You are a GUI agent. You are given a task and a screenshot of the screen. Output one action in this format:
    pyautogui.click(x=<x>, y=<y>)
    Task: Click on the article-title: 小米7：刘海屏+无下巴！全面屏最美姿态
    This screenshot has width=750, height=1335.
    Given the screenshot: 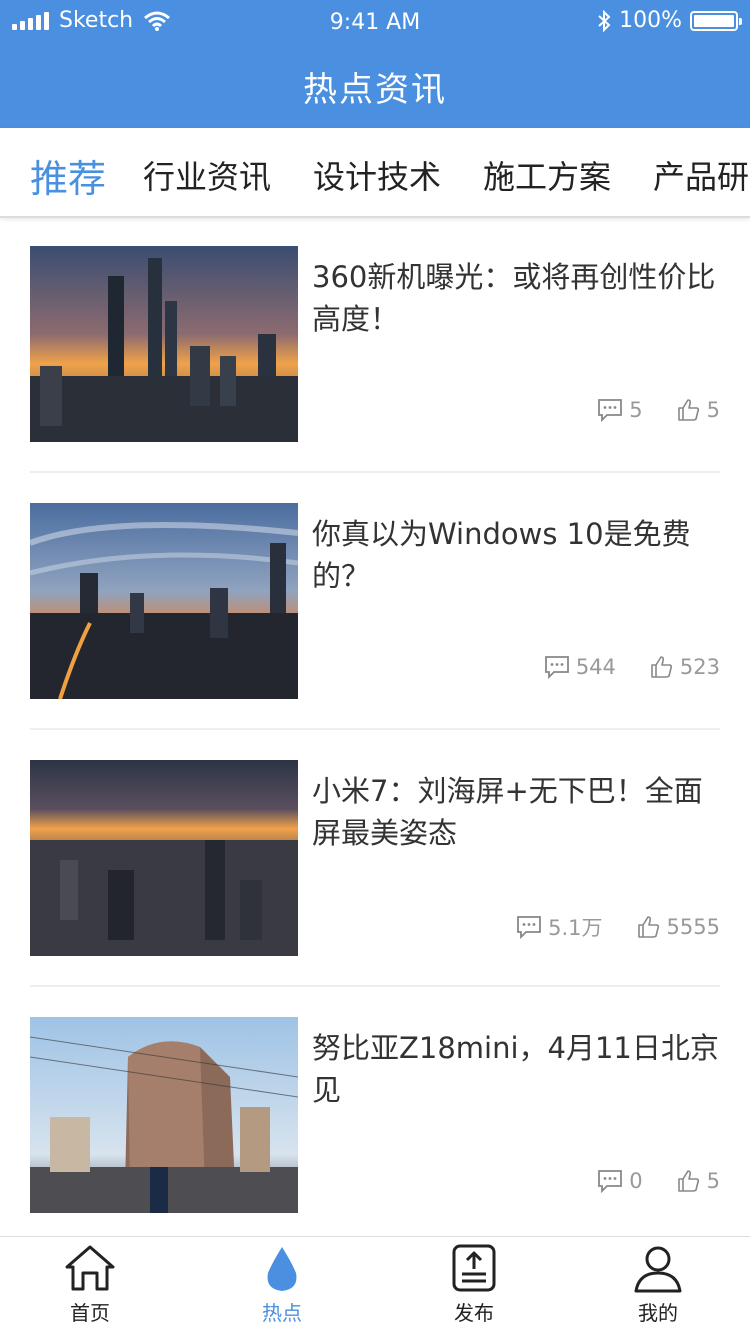 What is the action you would take?
    pyautogui.click(x=517, y=812)
    